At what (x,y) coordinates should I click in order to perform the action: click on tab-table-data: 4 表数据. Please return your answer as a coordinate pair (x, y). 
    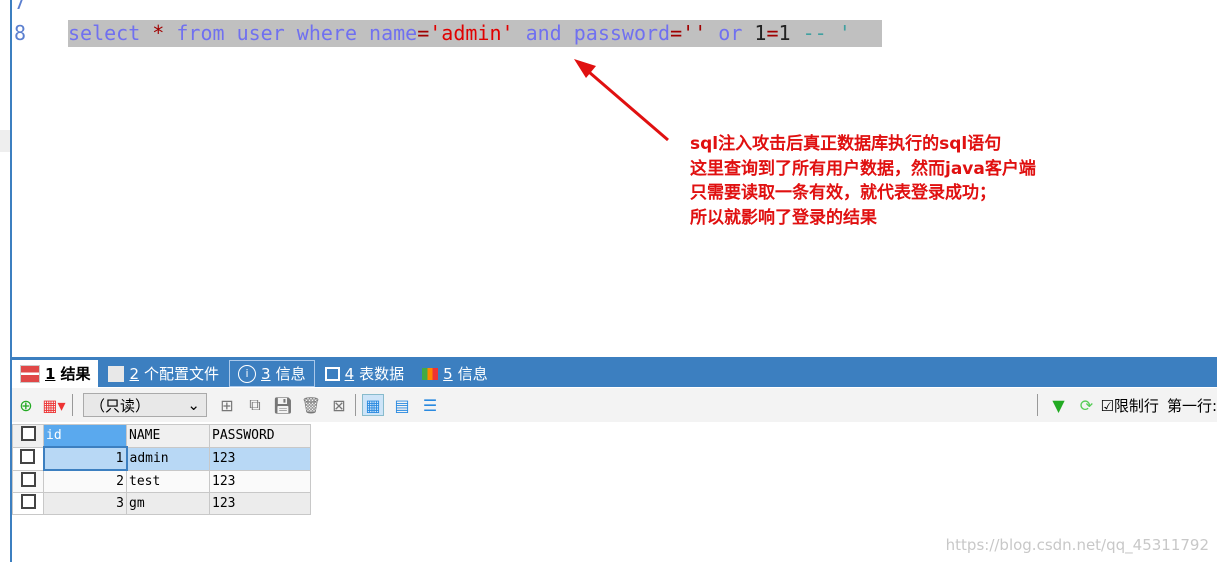
    Looking at the image, I should click on (365, 373).